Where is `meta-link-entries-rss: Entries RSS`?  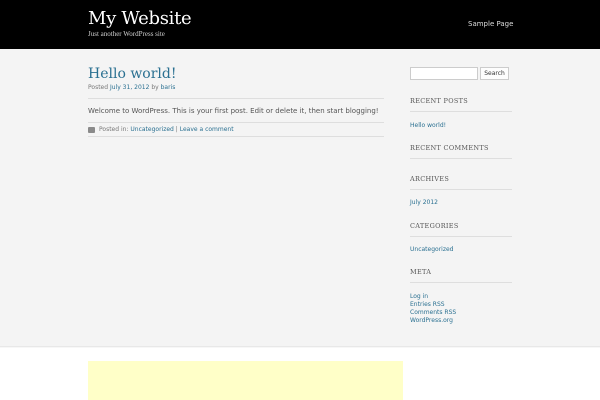
meta-link-entries-rss: Entries RSS is located at coordinates (427, 304).